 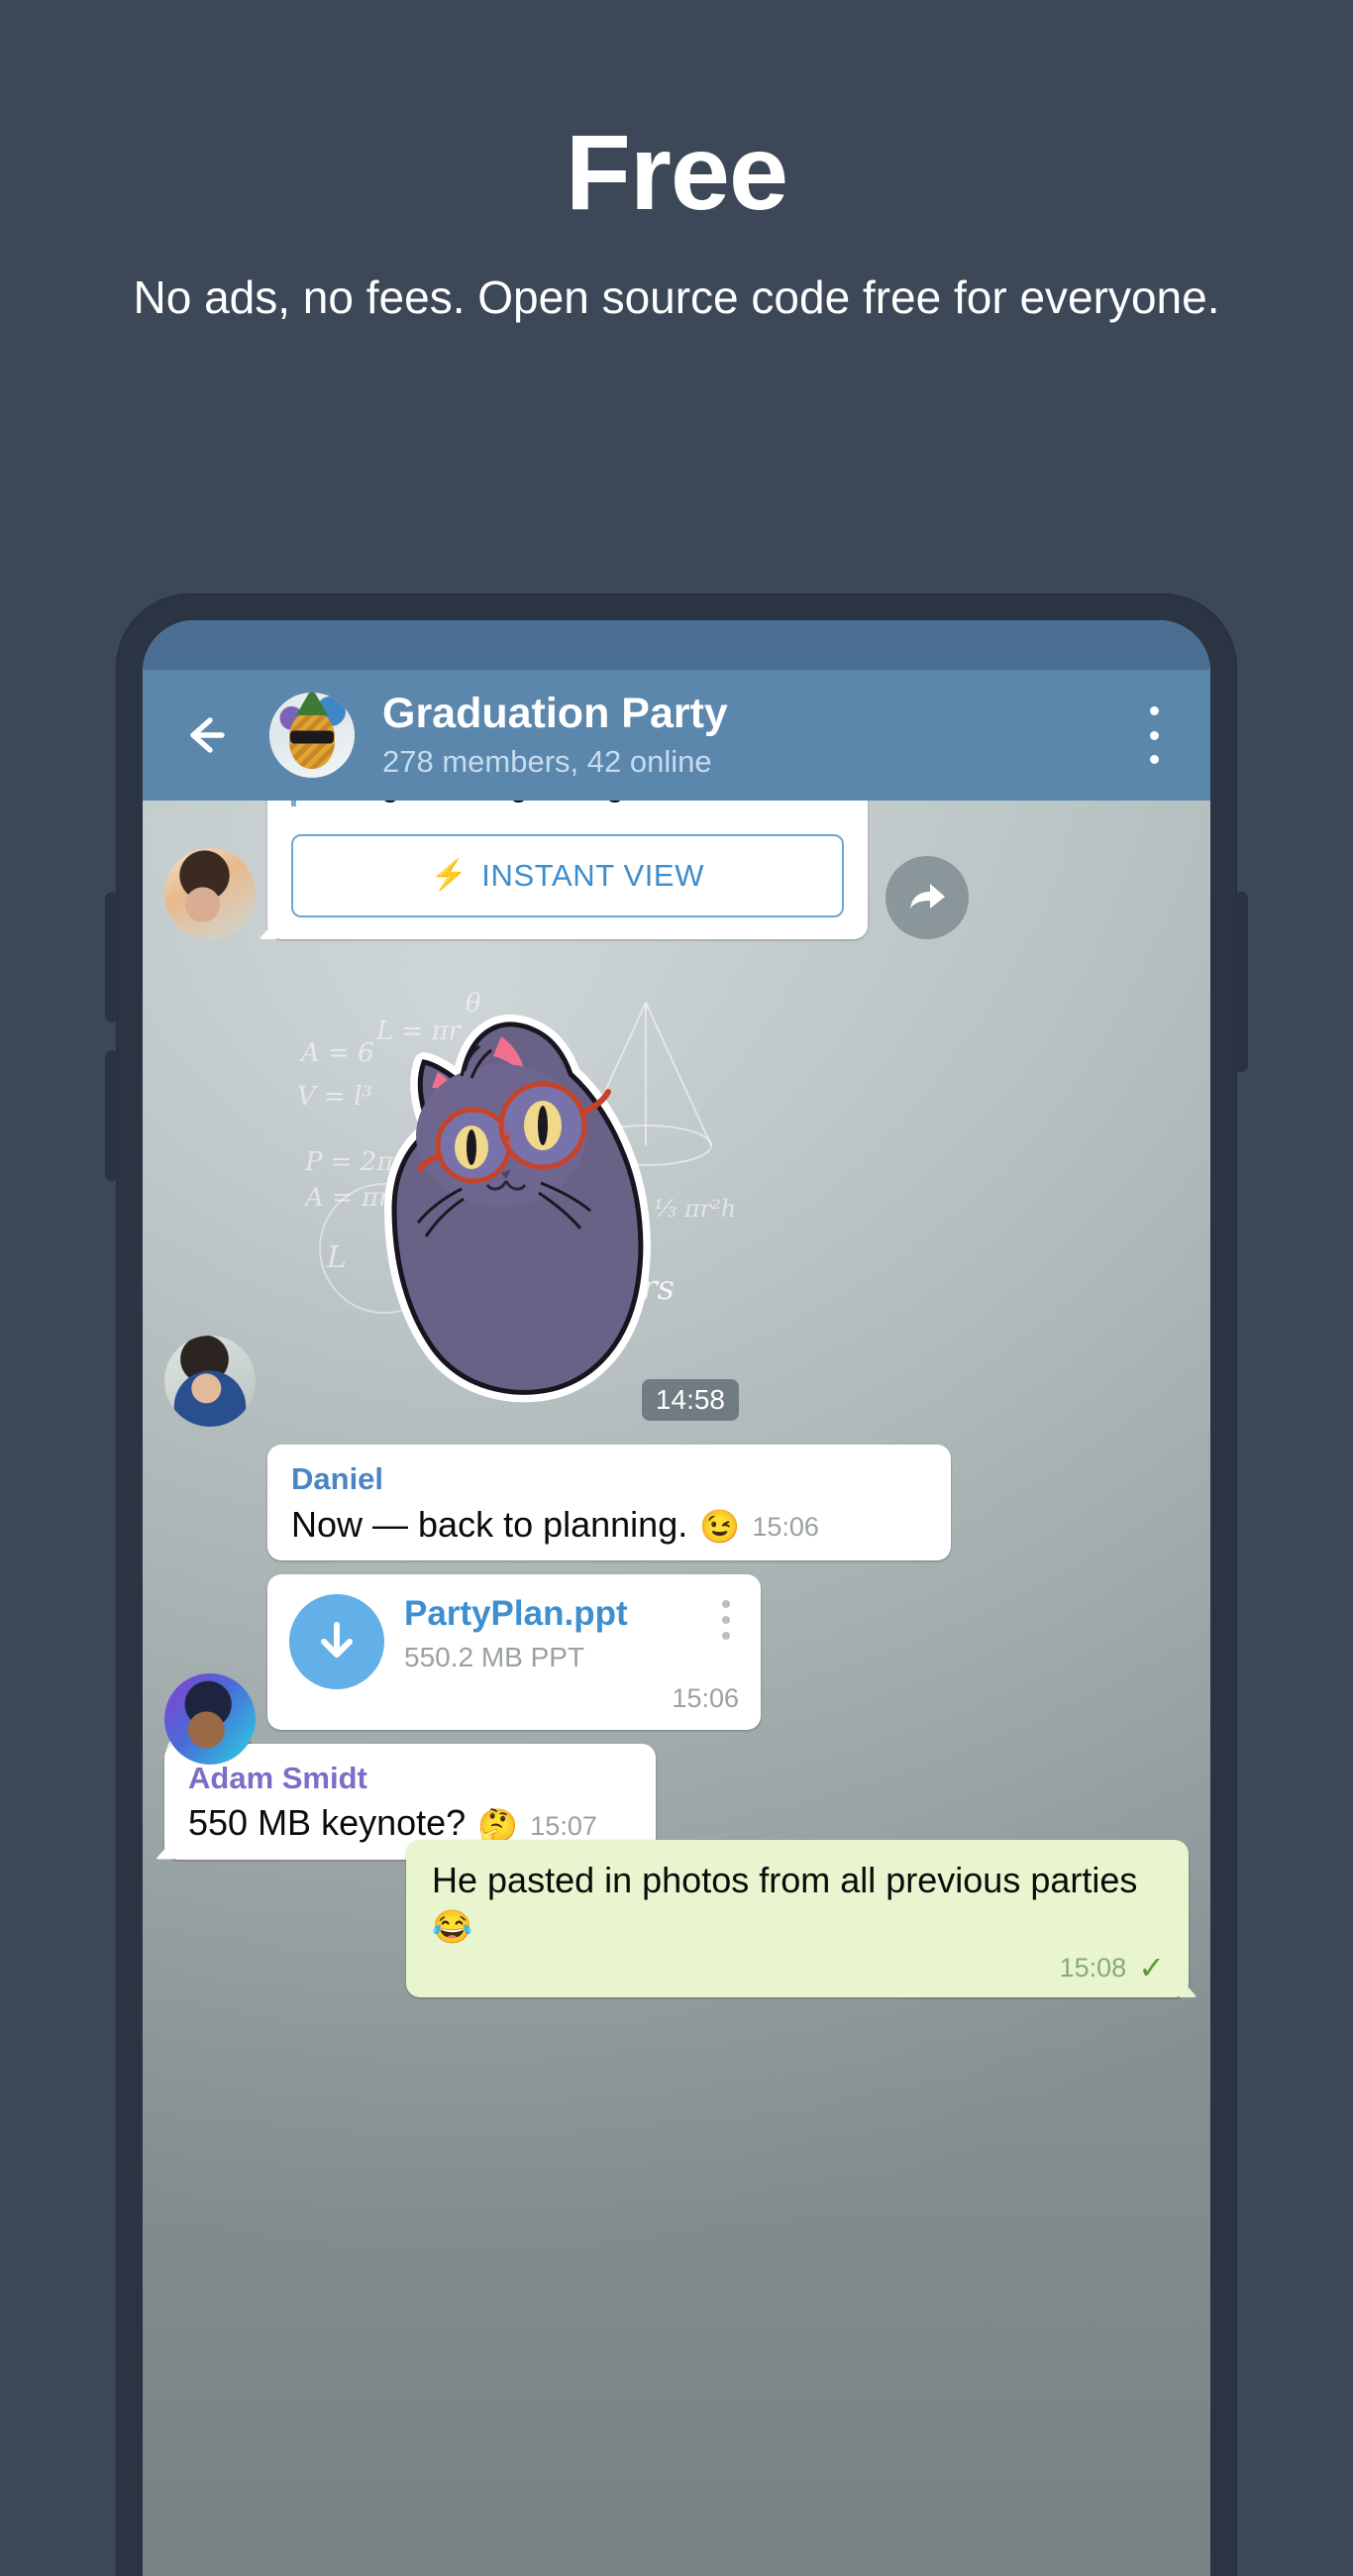 I want to click on joy-emoji: 😂, so click(x=452, y=1927).